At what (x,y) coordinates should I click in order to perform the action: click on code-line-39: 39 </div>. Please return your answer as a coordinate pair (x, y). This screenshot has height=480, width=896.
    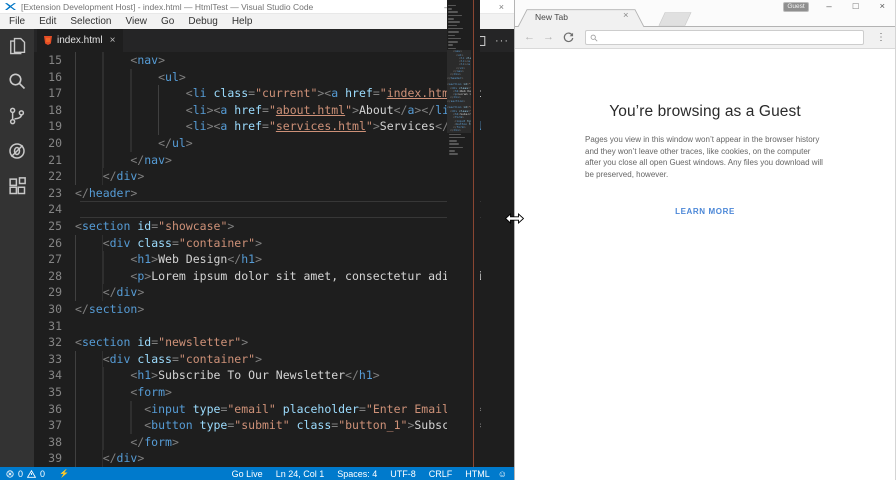
    Looking at the image, I should click on (257, 458).